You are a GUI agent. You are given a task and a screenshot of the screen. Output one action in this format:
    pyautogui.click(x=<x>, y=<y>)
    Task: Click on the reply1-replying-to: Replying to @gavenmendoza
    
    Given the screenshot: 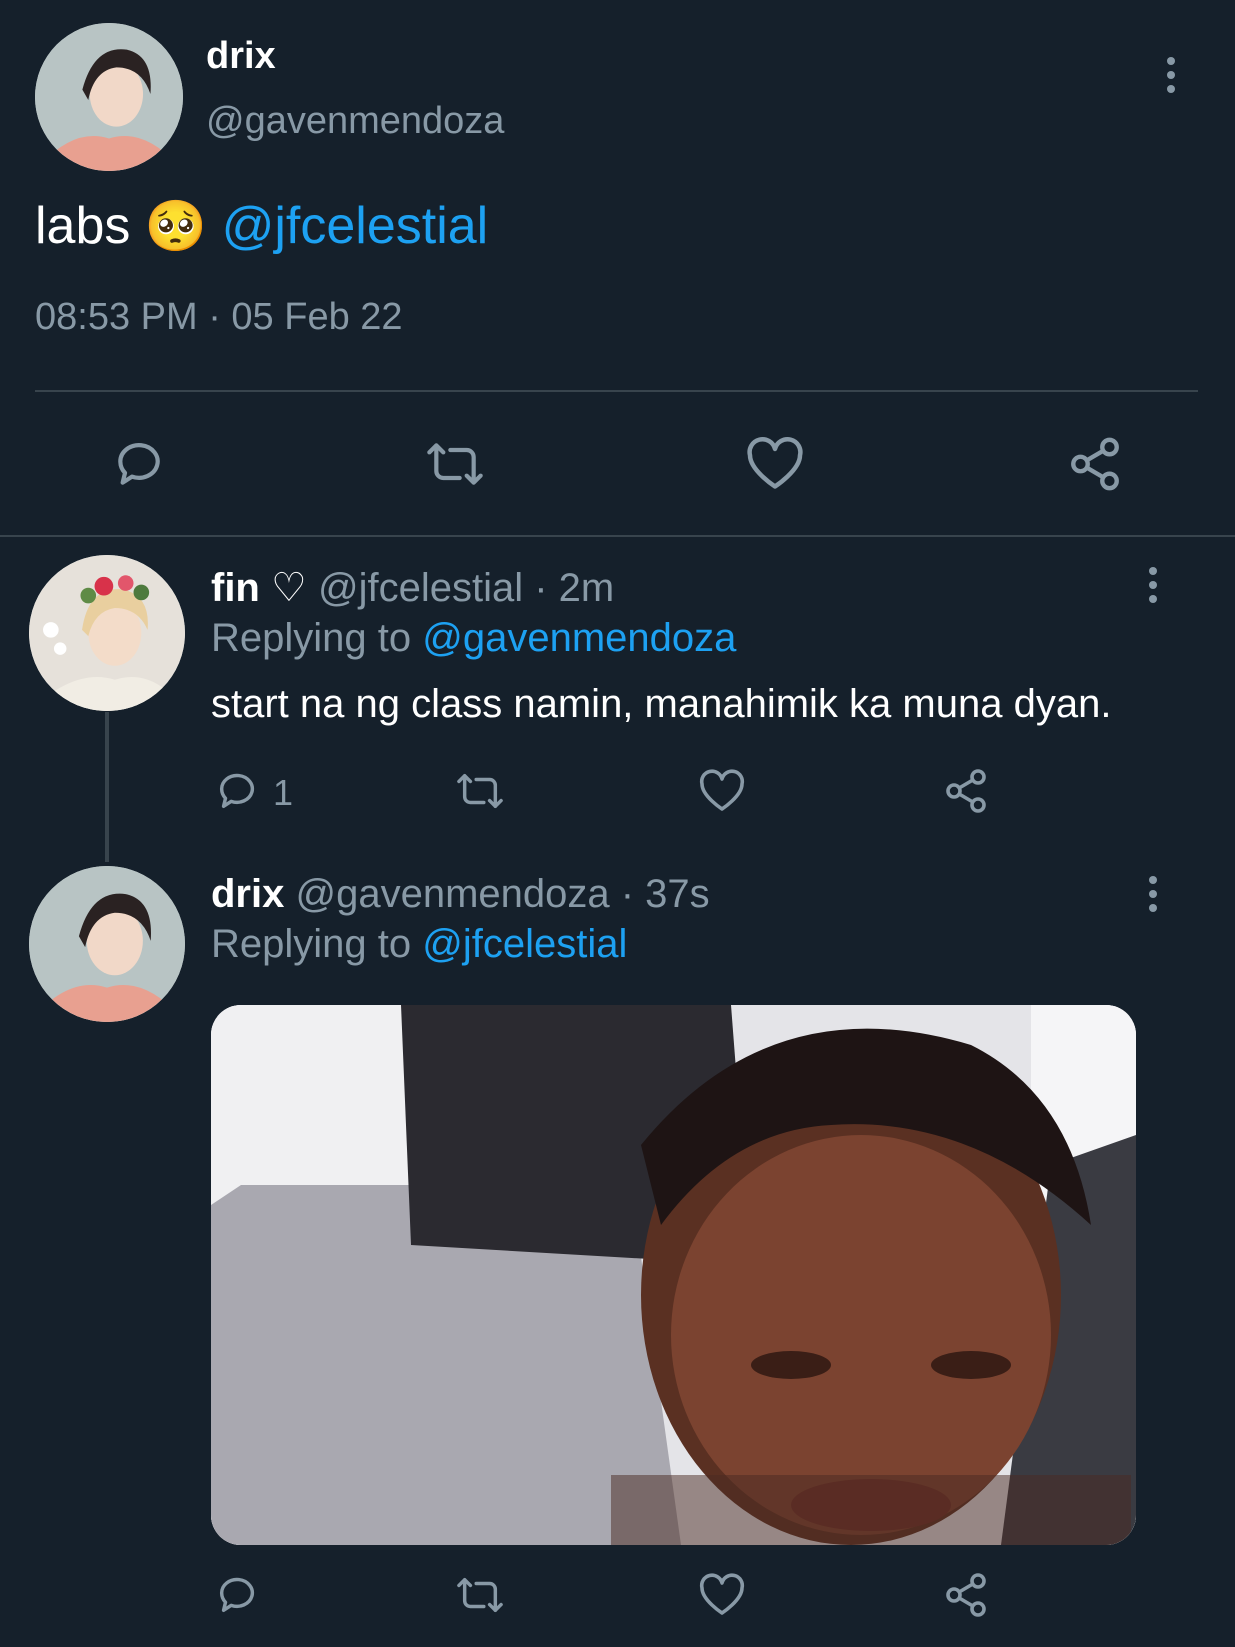 What is the action you would take?
    pyautogui.click(x=473, y=638)
    